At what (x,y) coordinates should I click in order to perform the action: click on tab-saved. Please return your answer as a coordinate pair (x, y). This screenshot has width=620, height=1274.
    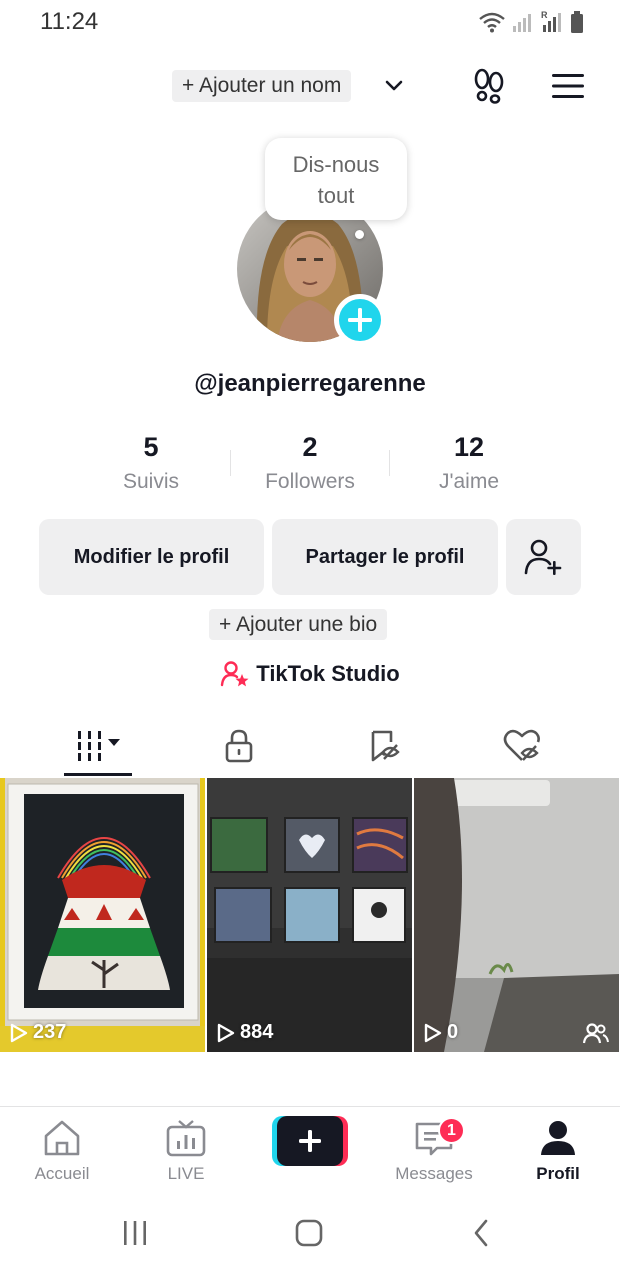
    Looking at the image, I should click on (383, 746).